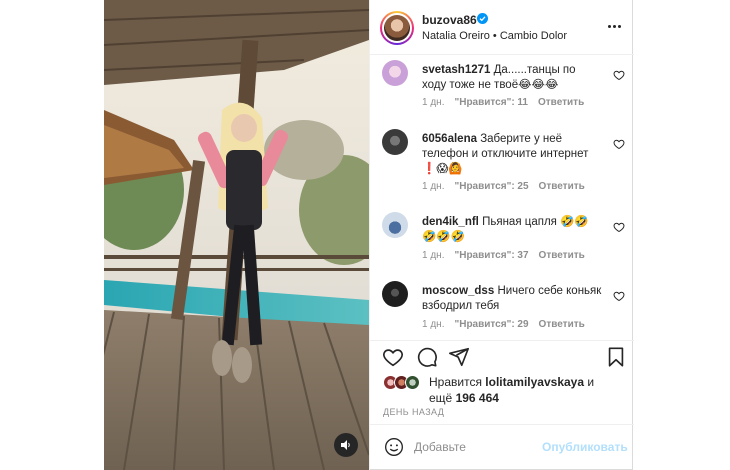 This screenshot has height=470, width=730. What do you see at coordinates (441, 398) in the screenshot?
I see `likes-more-prefix: ещё` at bounding box center [441, 398].